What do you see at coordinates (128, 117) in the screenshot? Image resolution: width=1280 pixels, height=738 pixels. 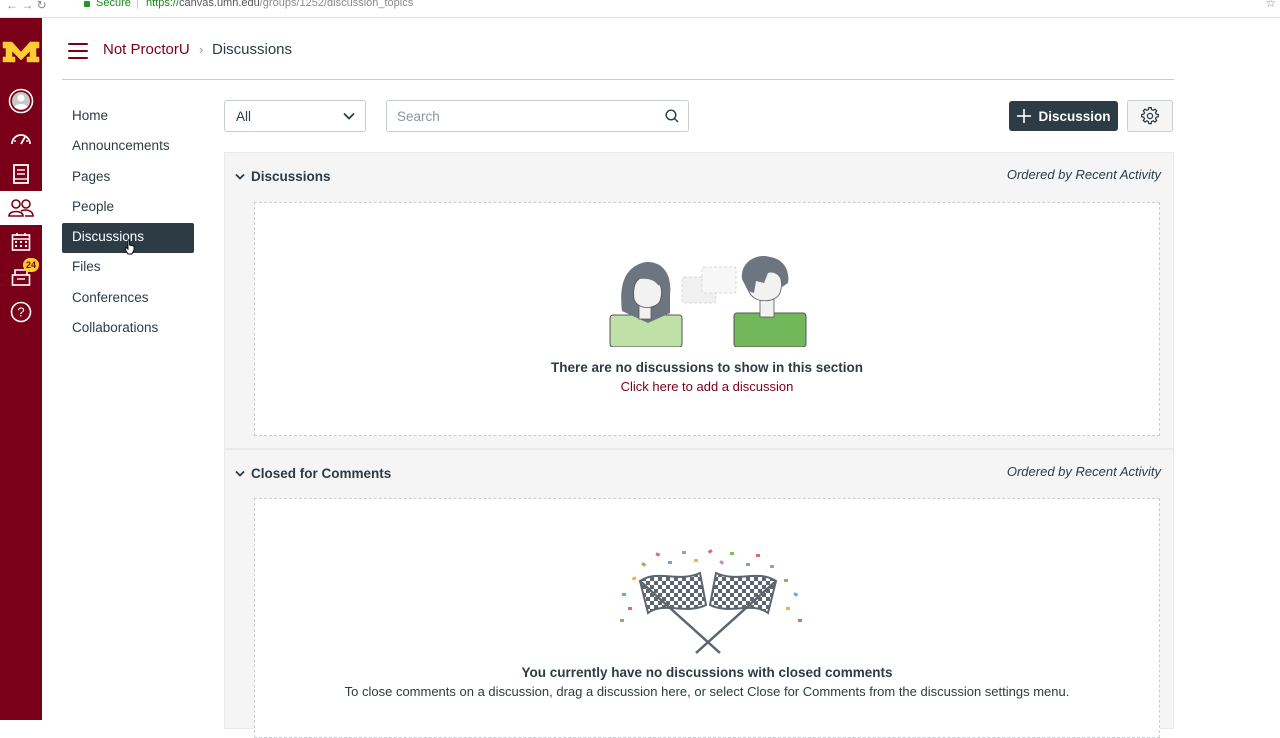 I see `course-nav-home: Home` at bounding box center [128, 117].